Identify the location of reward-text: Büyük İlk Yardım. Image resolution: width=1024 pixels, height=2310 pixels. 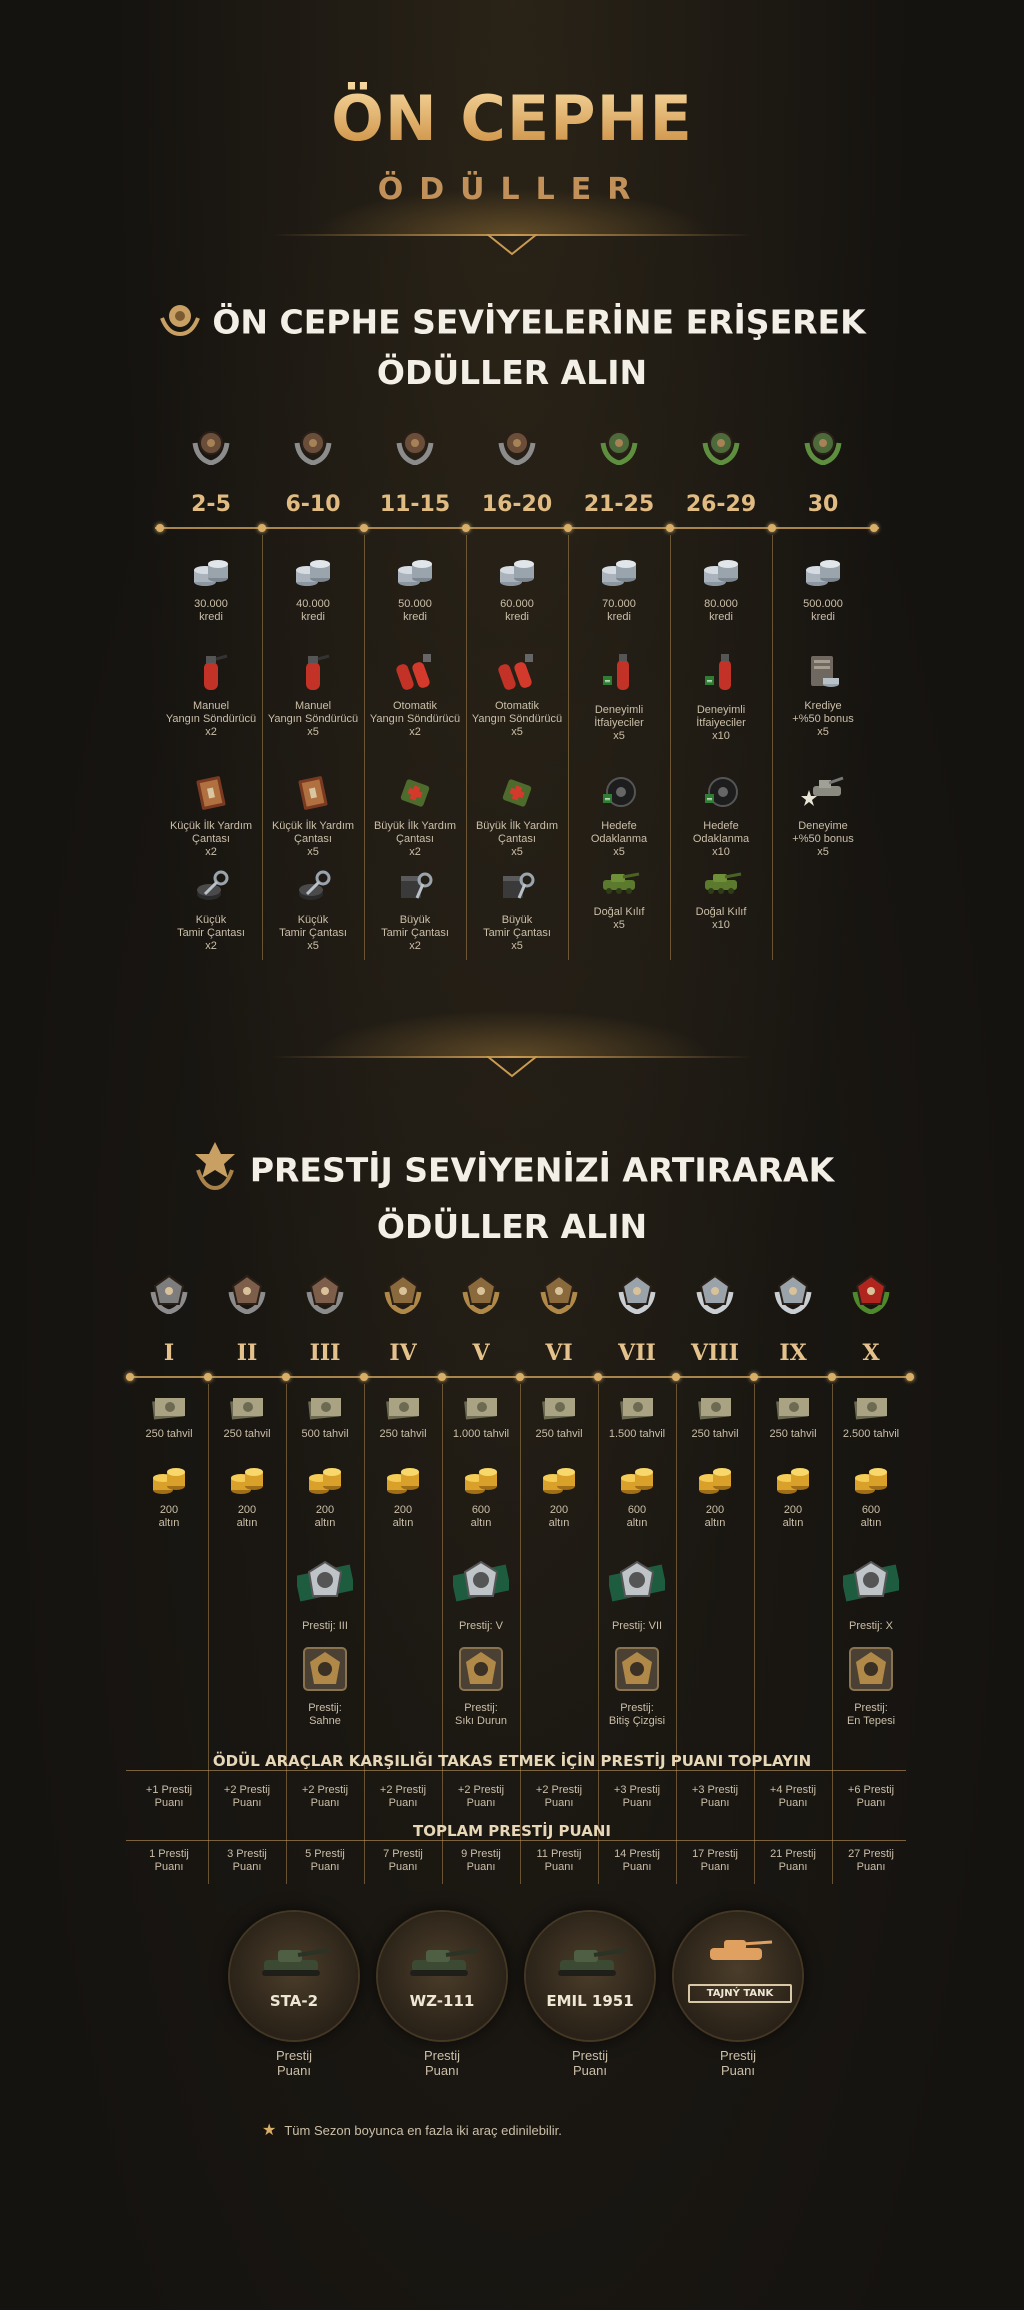
(415, 826).